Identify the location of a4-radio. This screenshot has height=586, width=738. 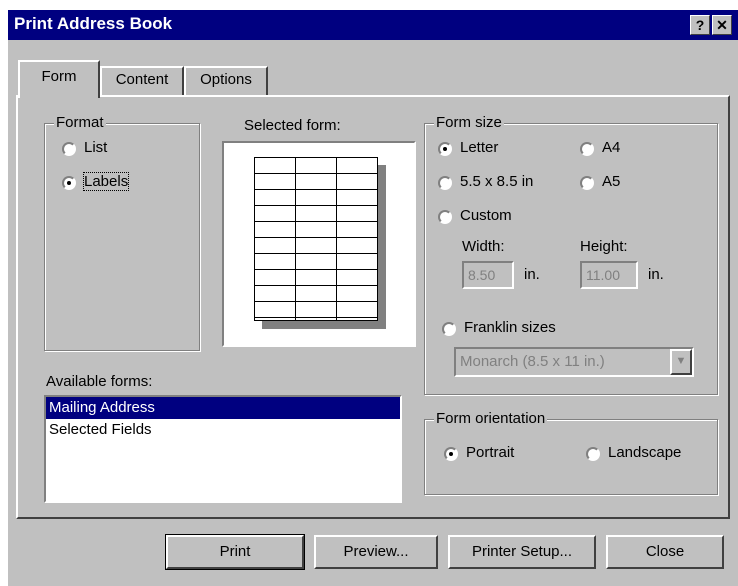
(587, 149).